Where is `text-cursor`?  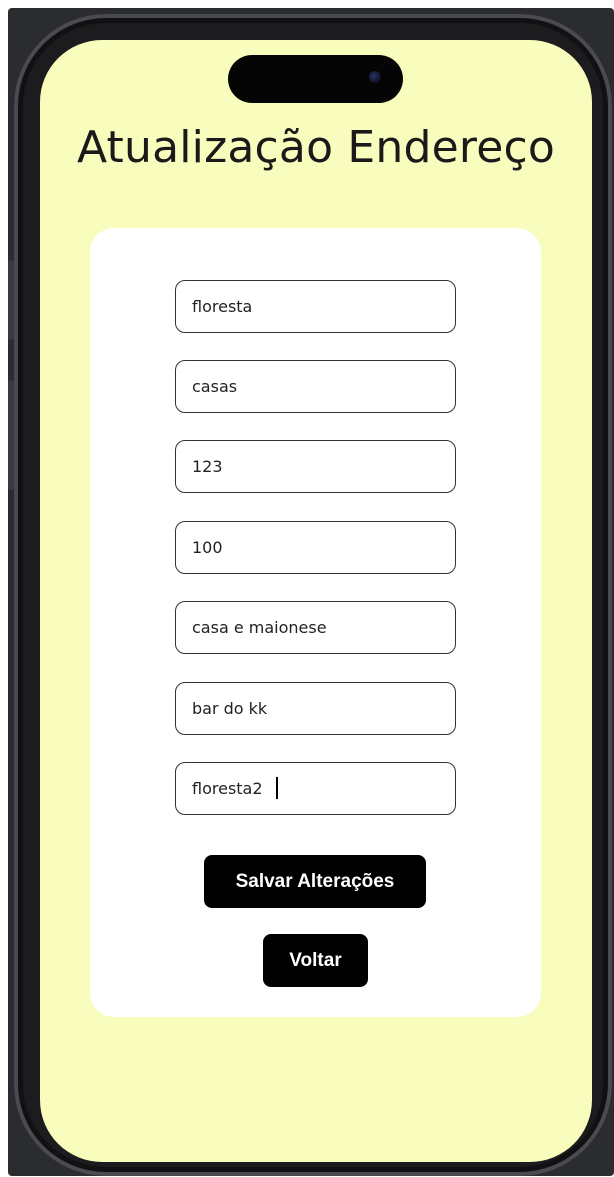 text-cursor is located at coordinates (277, 788).